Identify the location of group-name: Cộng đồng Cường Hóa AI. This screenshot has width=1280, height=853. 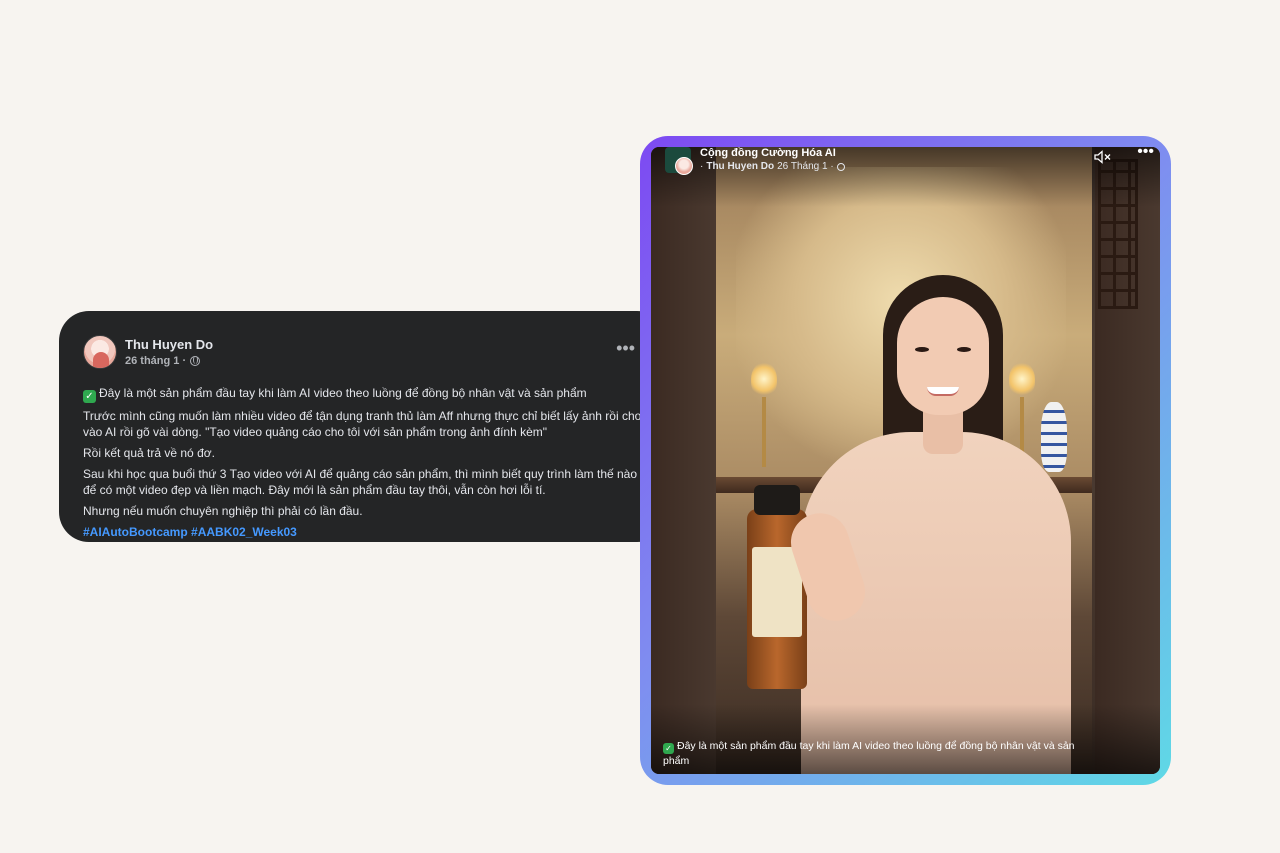
(772, 153).